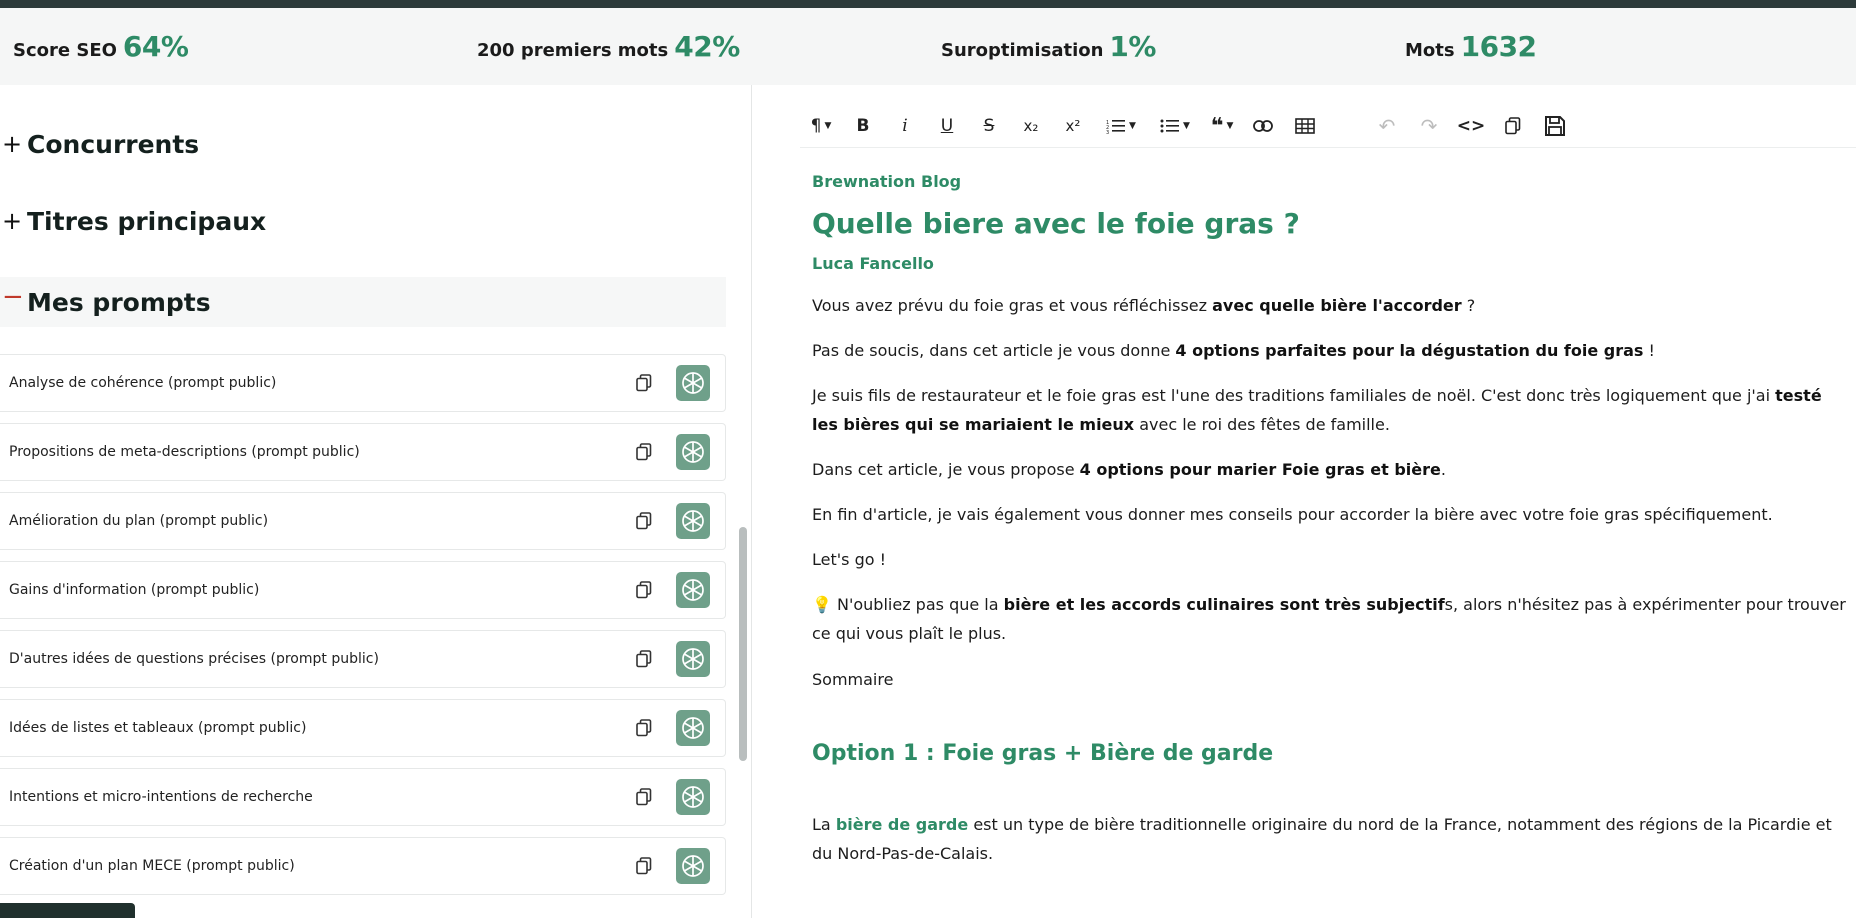 The image size is (1856, 918). What do you see at coordinates (849, 559) in the screenshot?
I see `text: Let's go !` at bounding box center [849, 559].